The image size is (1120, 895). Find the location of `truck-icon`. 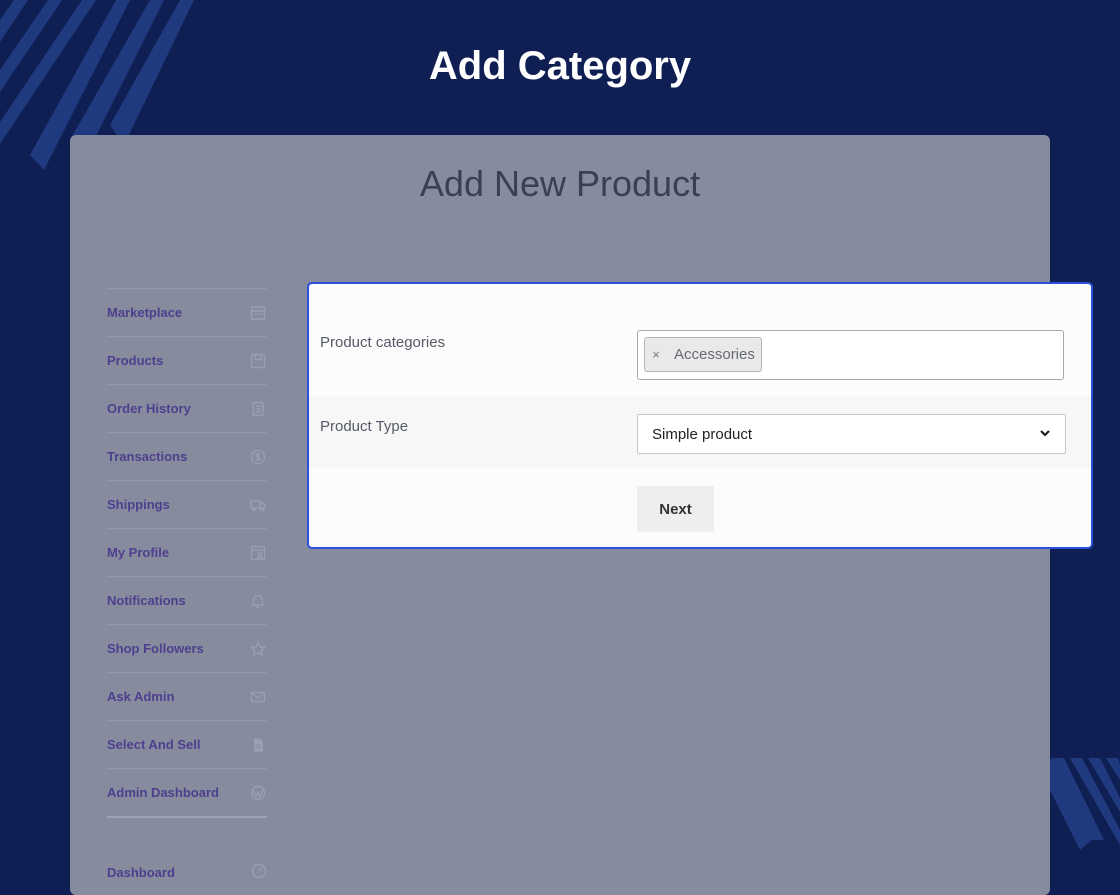

truck-icon is located at coordinates (258, 505).